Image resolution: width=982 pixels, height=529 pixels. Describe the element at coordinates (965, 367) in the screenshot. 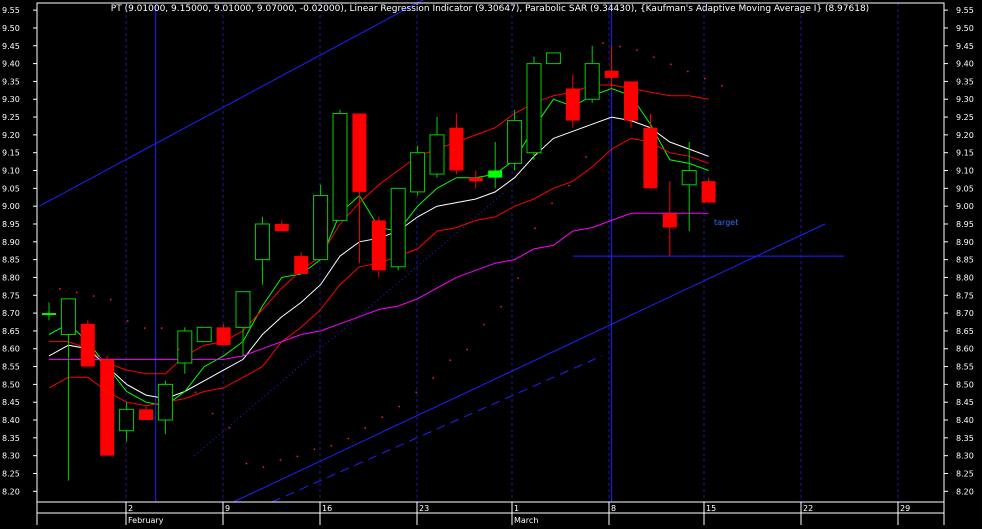

I see `y-tick-label-right: 8.55` at that location.